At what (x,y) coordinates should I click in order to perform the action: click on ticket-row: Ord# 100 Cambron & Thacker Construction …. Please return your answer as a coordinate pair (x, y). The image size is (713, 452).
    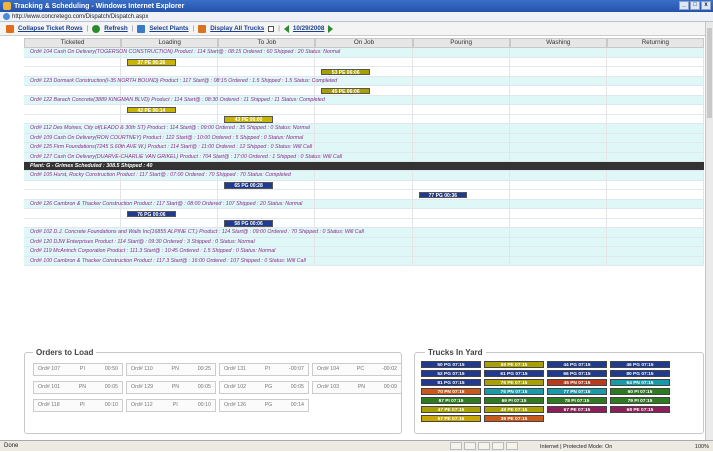
    Looking at the image, I should click on (364, 261).